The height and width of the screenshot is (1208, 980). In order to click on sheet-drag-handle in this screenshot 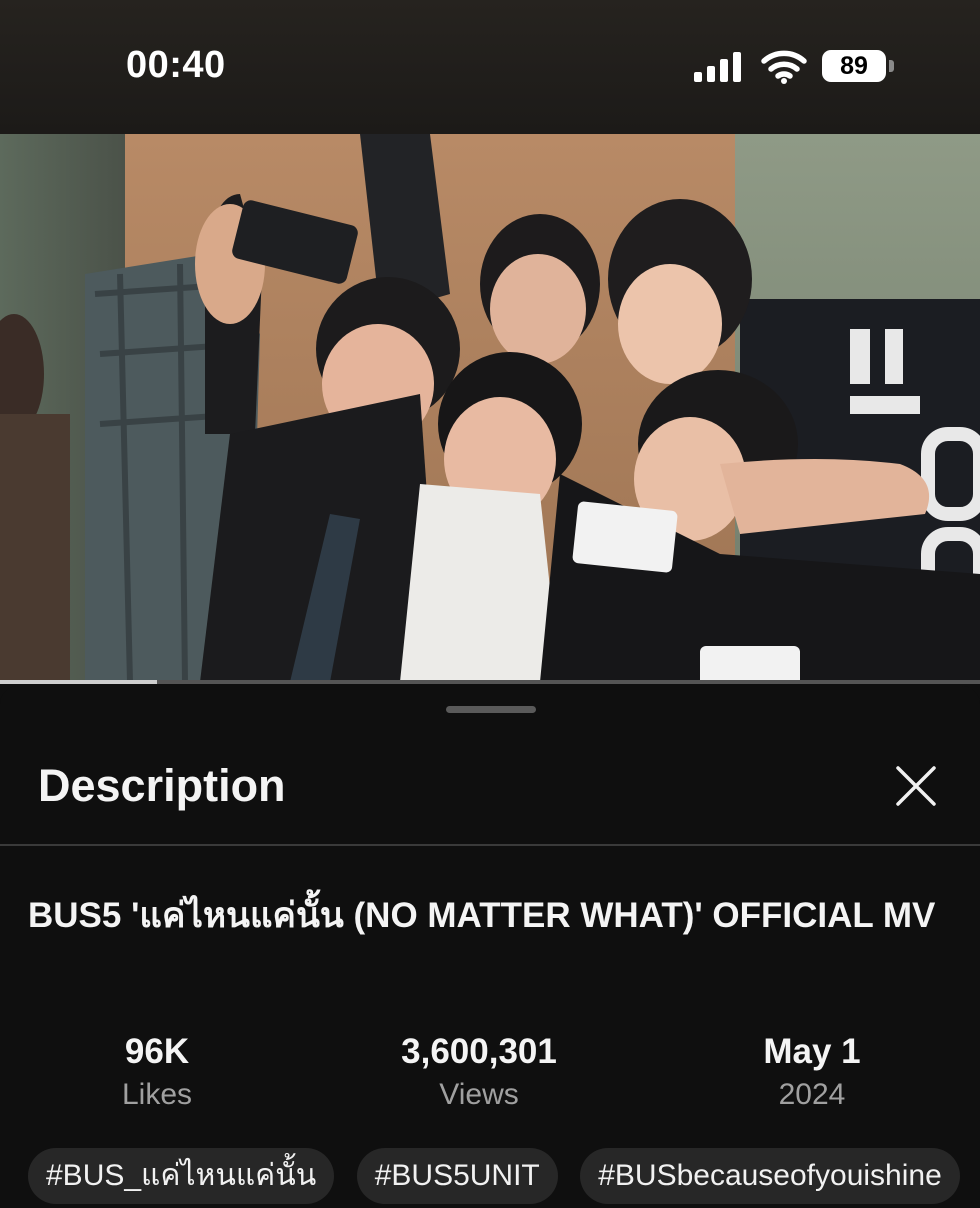, I will do `click(491, 709)`.